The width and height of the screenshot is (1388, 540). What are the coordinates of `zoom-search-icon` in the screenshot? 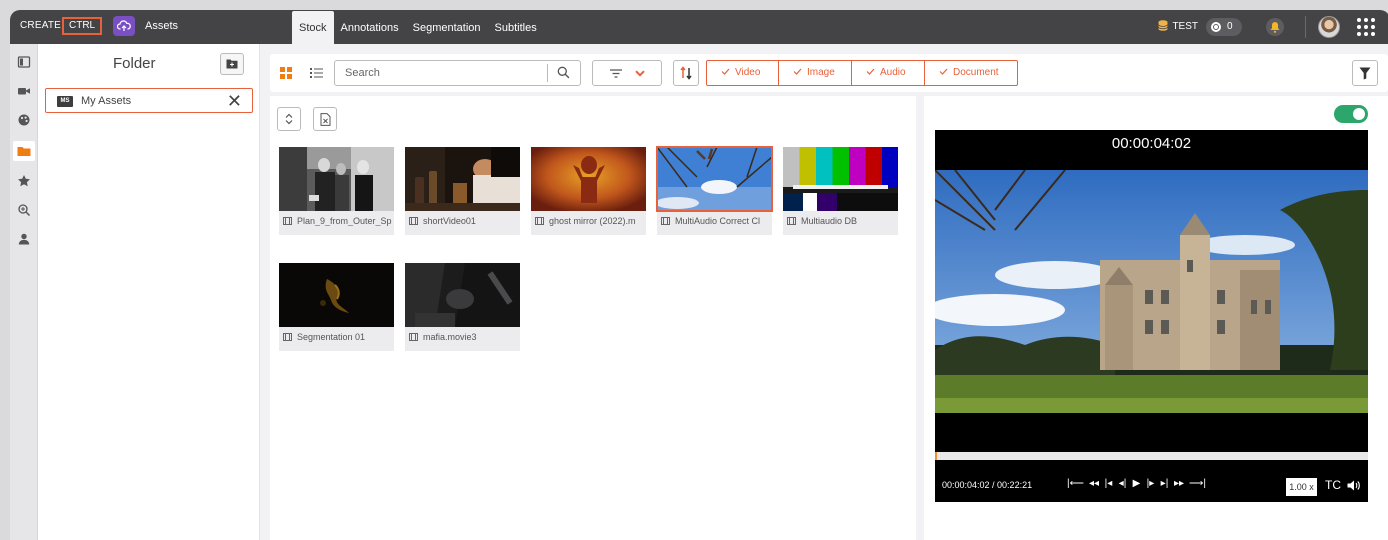 It's located at (24, 210).